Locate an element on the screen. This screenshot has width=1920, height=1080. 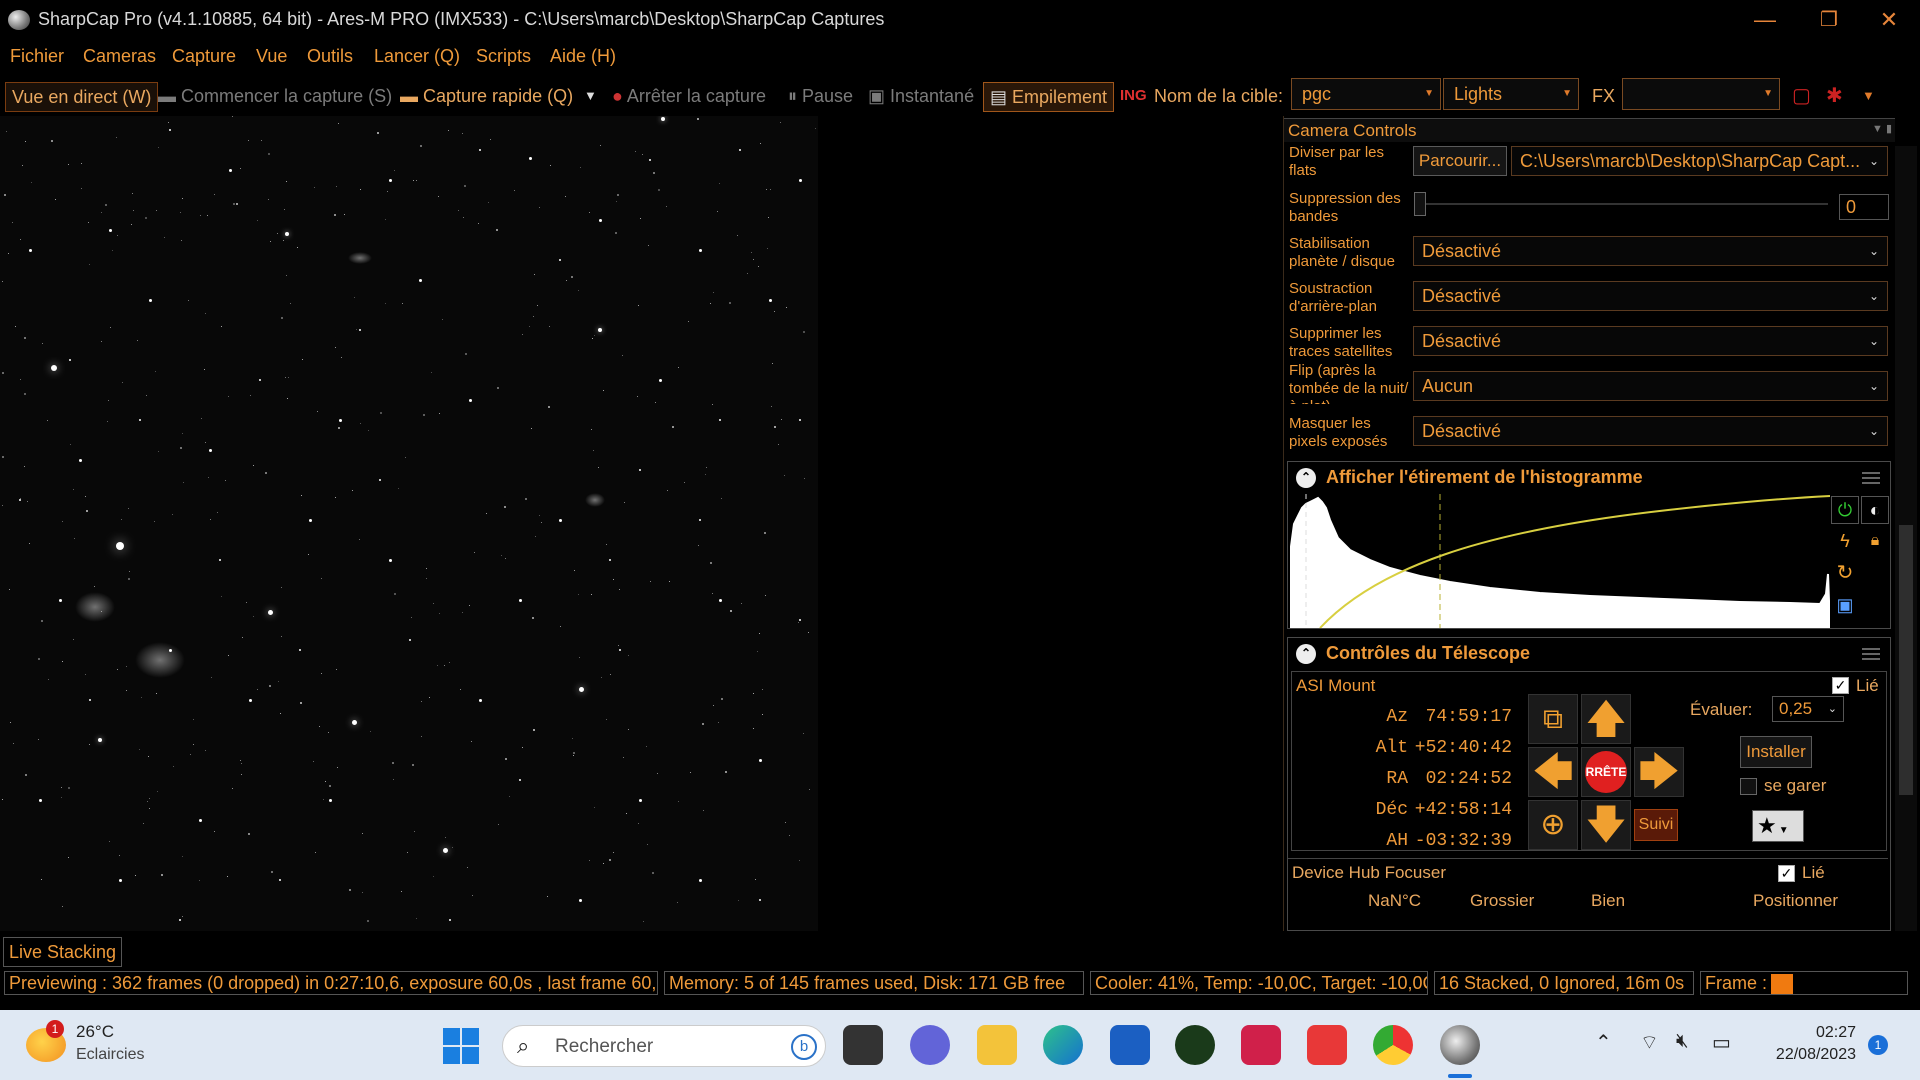
banding-slider-track is located at coordinates (1623, 204).